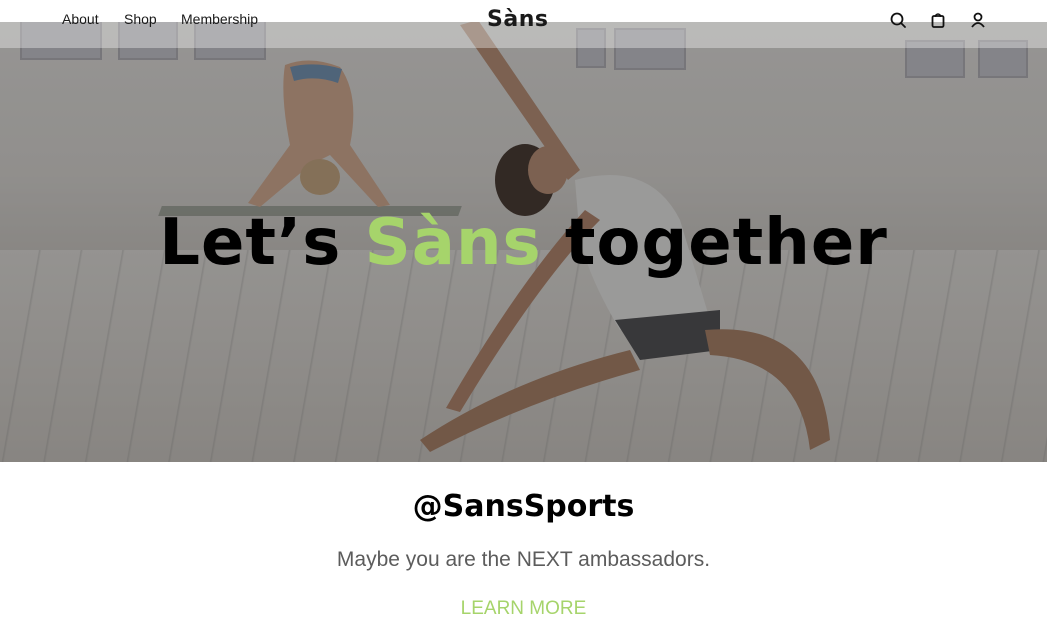 The width and height of the screenshot is (1047, 643). I want to click on hero-headline: Let’s Sàns together, so click(523, 243).